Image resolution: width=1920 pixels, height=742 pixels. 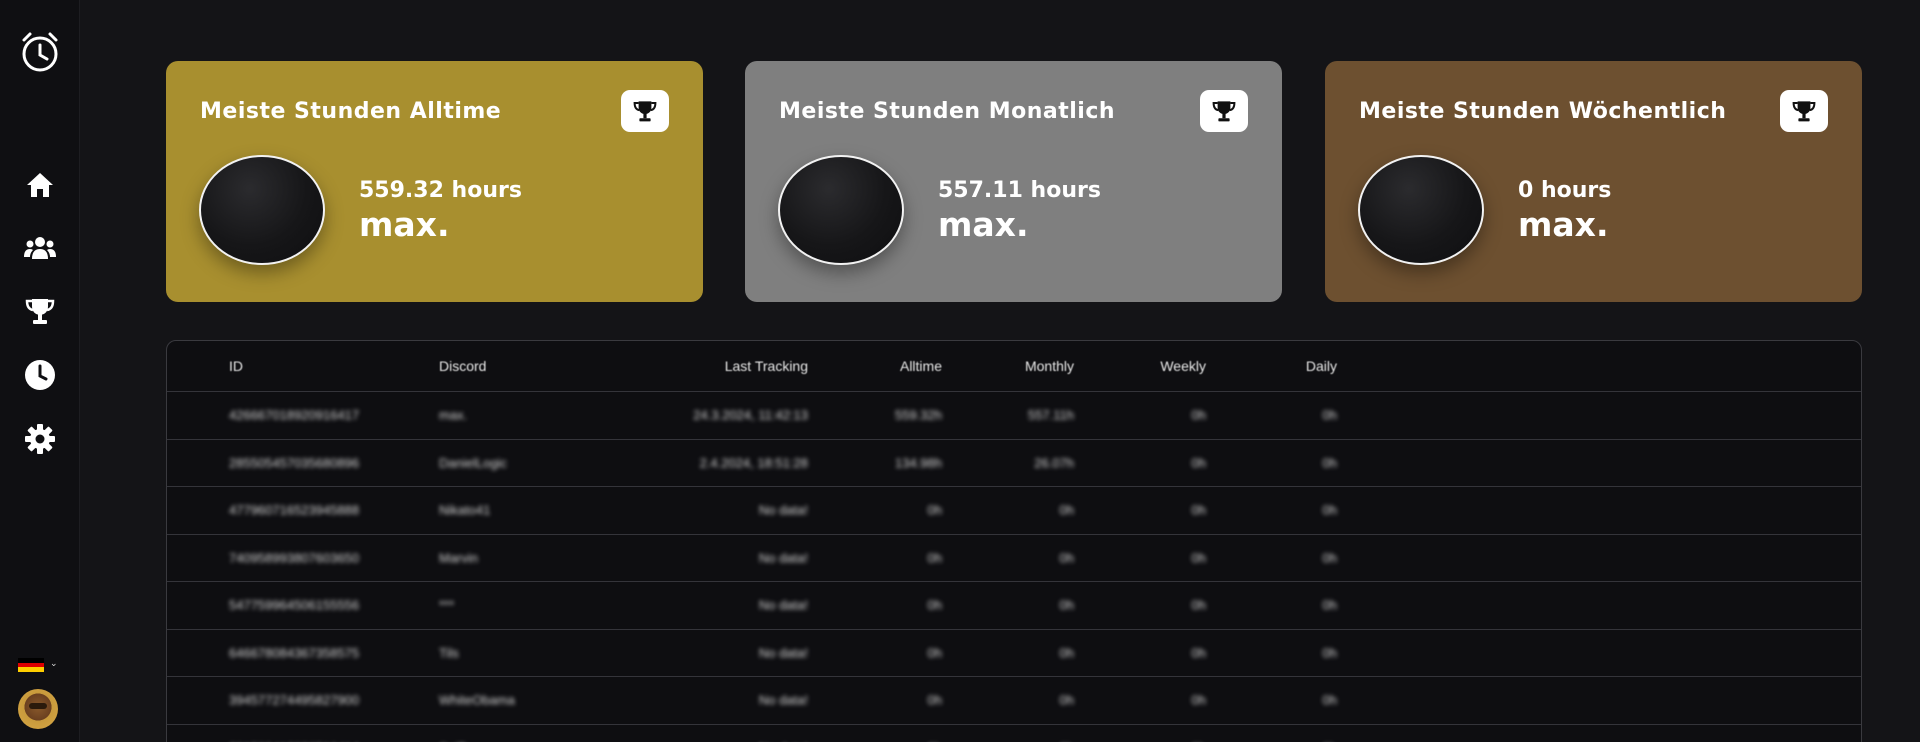 I want to click on card-title: Meiste Stunden Alltime, so click(x=351, y=111).